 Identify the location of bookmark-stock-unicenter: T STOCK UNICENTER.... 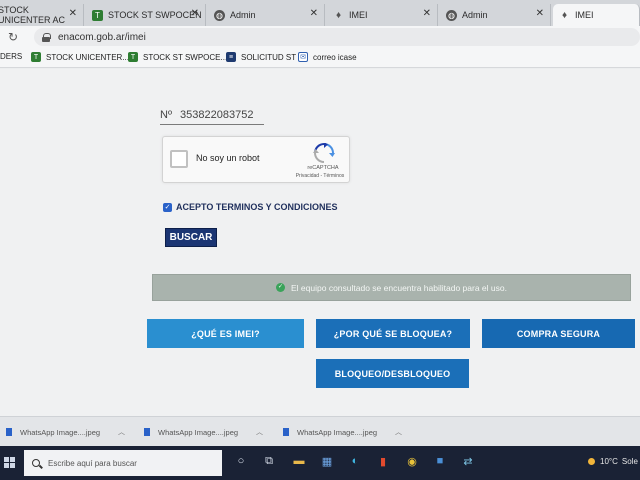
(80, 57).